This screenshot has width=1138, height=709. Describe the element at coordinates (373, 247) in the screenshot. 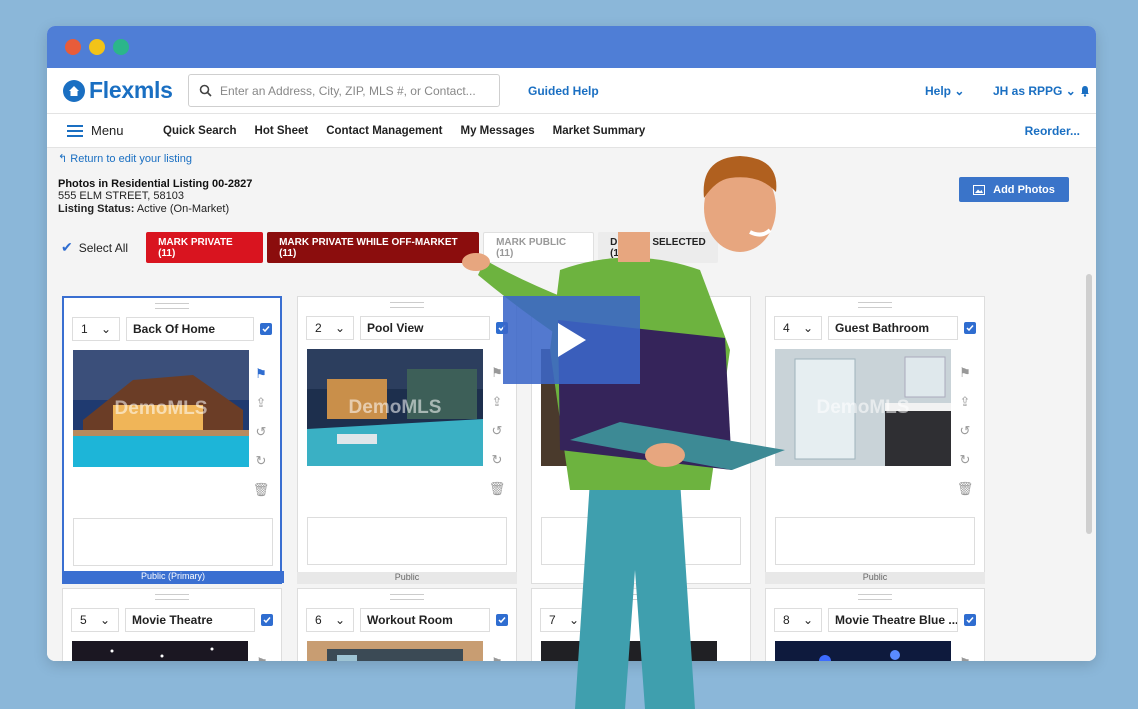

I see `mark-private-off-market-button: MARK PRIVATE WHILE OFF-MARKET (11)` at that location.